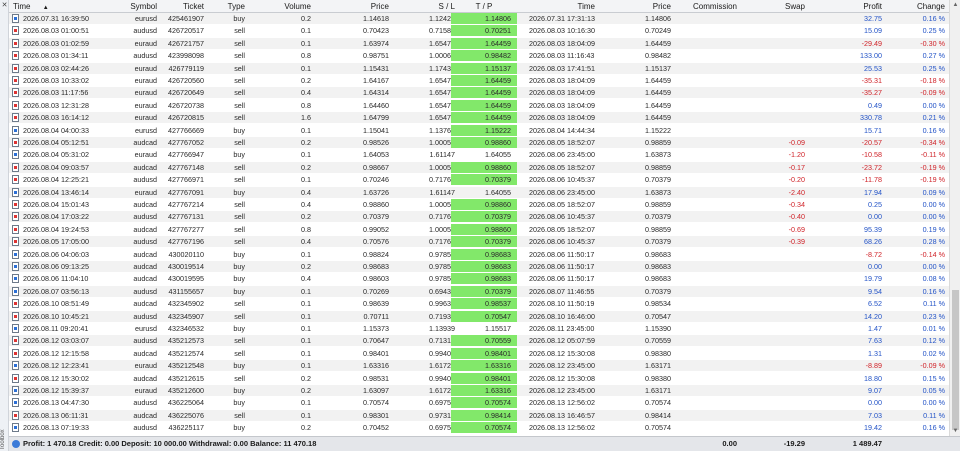 The width and height of the screenshot is (960, 451). I want to click on cell-tp: 0.70251, so click(484, 31).